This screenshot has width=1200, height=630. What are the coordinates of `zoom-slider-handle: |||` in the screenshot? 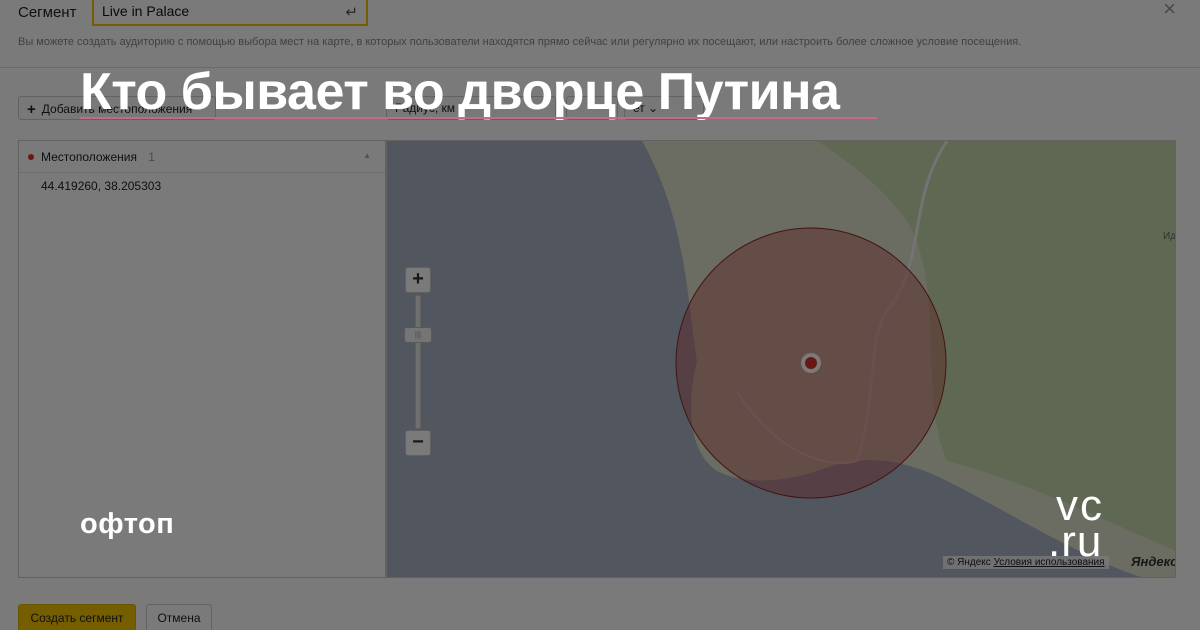 It's located at (418, 335).